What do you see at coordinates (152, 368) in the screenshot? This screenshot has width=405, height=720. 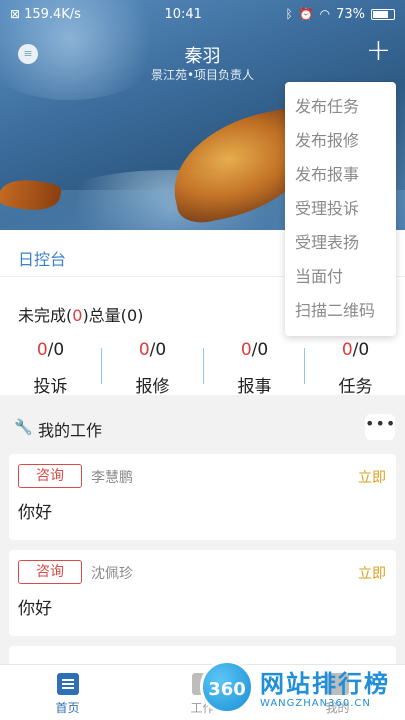 I see `stat-repair: 0/0 报修` at bounding box center [152, 368].